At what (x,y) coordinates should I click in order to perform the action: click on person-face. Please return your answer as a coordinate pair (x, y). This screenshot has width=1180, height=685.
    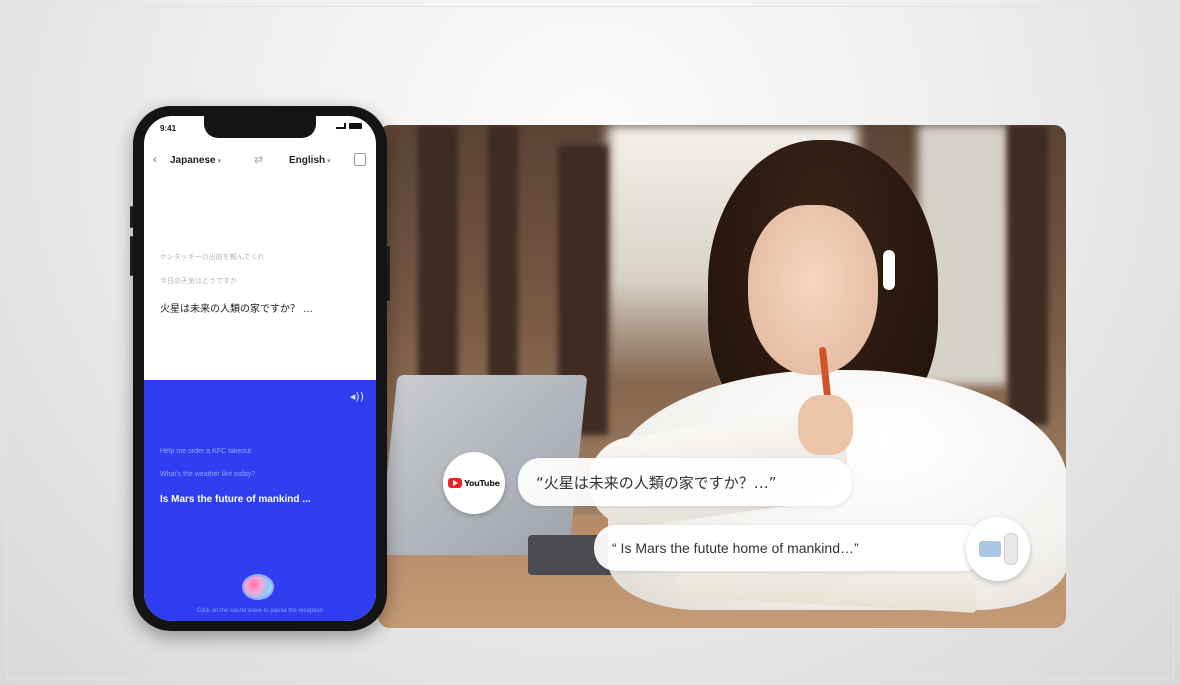
    Looking at the image, I should click on (813, 290).